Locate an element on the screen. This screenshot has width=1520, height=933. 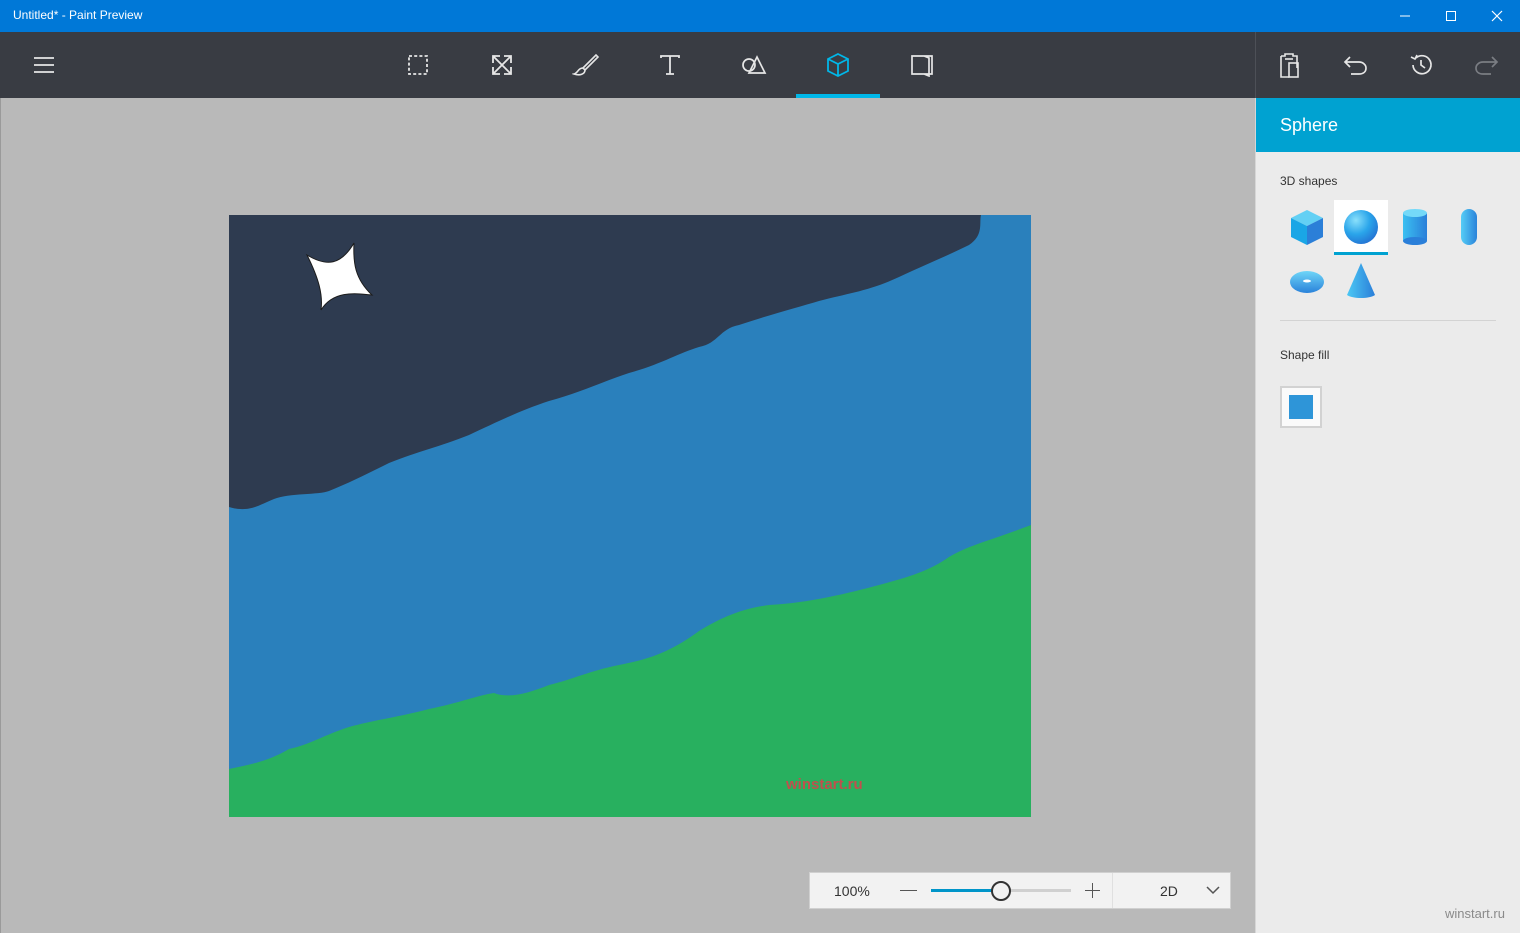
site-watermark: winstart.ru is located at coordinates (1475, 913).